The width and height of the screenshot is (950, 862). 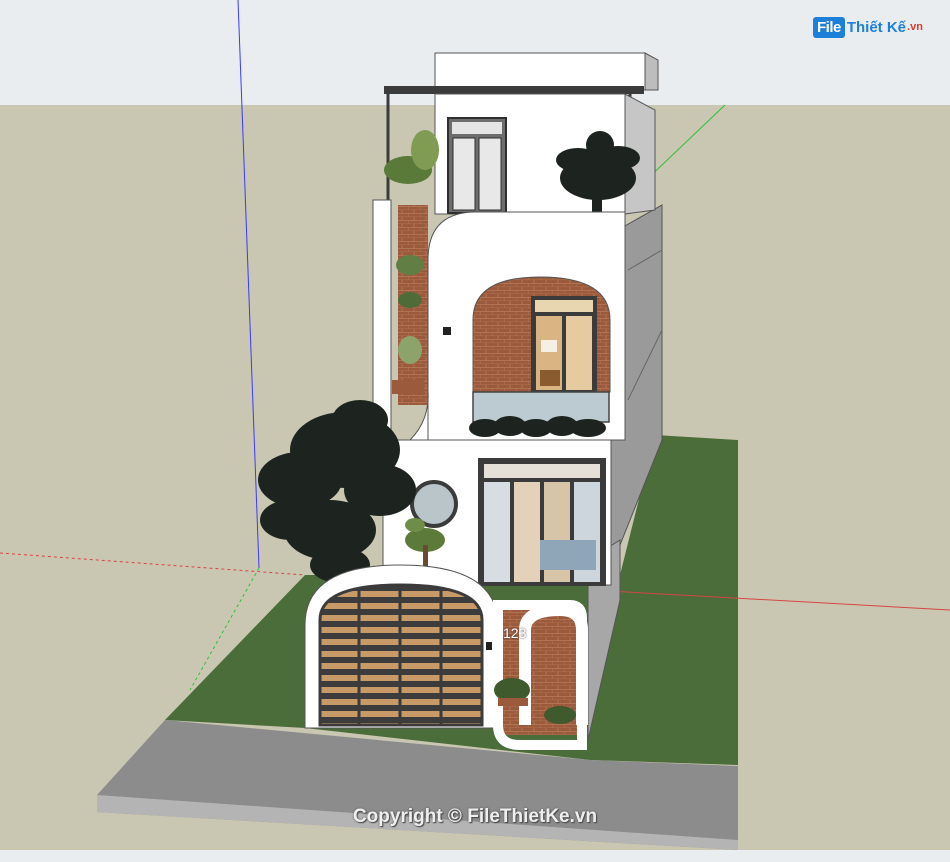 I want to click on house-number: 123, so click(x=515, y=633).